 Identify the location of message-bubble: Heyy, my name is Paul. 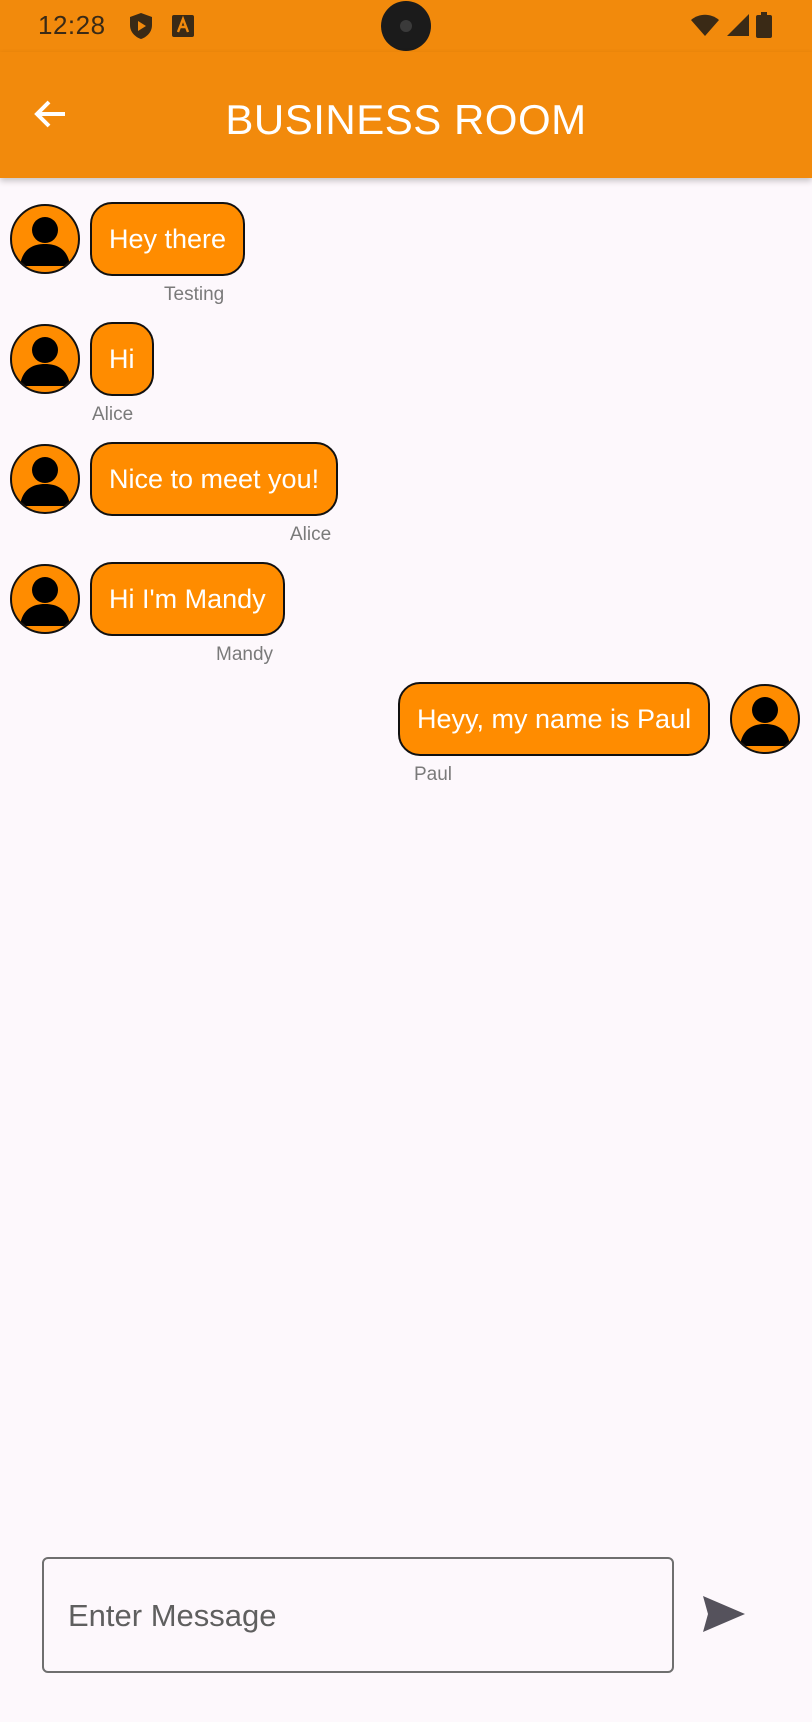
(554, 719).